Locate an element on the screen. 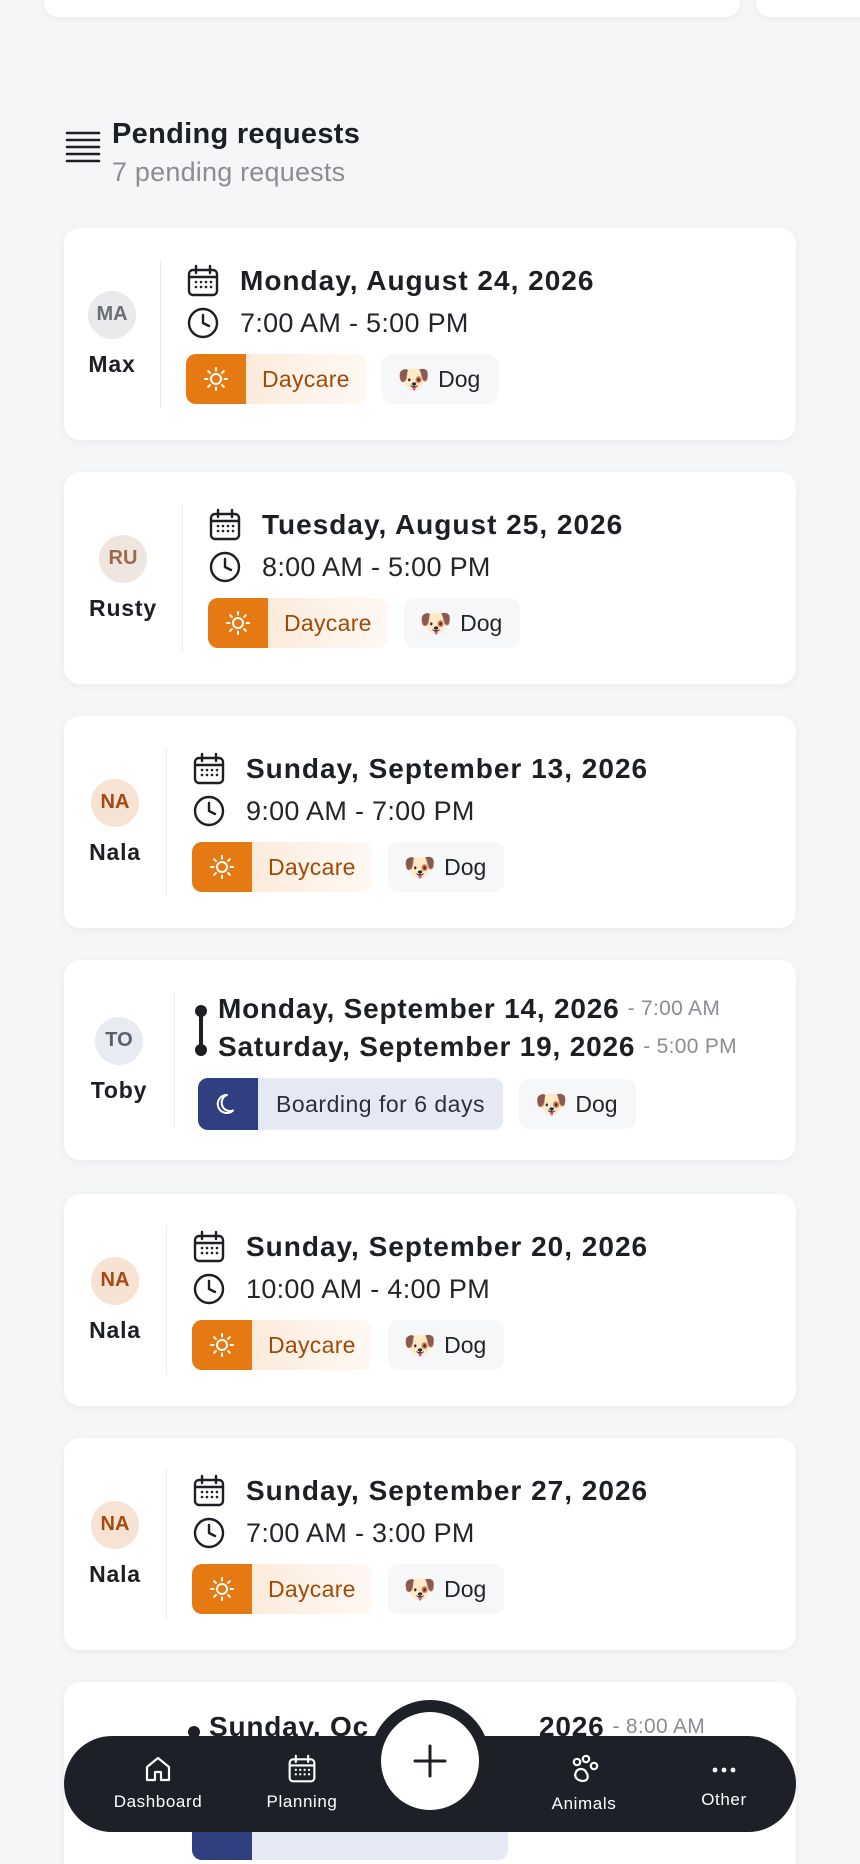 This screenshot has width=860, height=1864. request-time: 8:00 AM - 5:00 PM is located at coordinates (376, 566).